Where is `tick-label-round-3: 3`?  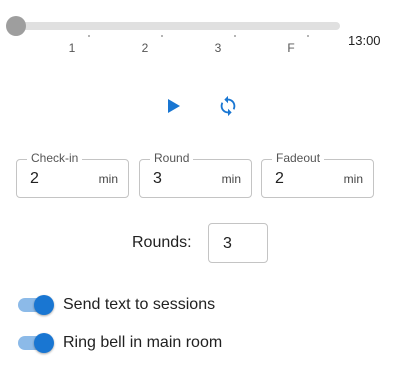 tick-label-round-3: 3 is located at coordinates (218, 48).